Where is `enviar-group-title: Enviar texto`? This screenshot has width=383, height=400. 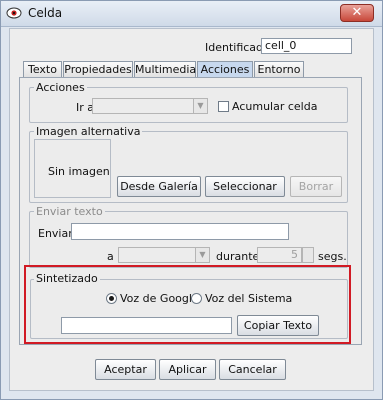 enviar-group-title: Enviar texto is located at coordinates (69, 211).